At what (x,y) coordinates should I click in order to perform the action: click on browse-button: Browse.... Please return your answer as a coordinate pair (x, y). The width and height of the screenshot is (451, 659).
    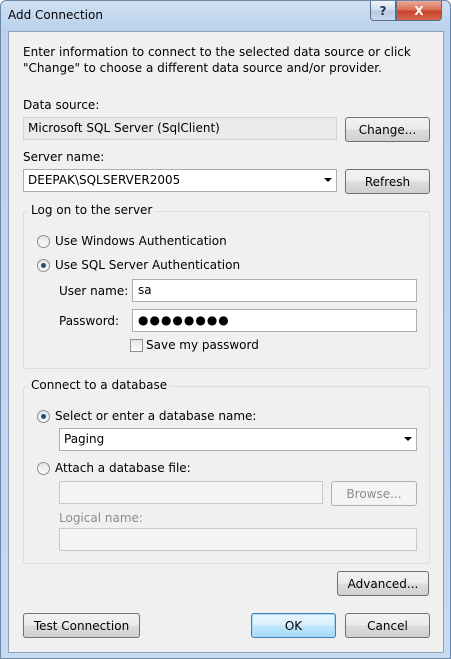
    Looking at the image, I should click on (374, 493).